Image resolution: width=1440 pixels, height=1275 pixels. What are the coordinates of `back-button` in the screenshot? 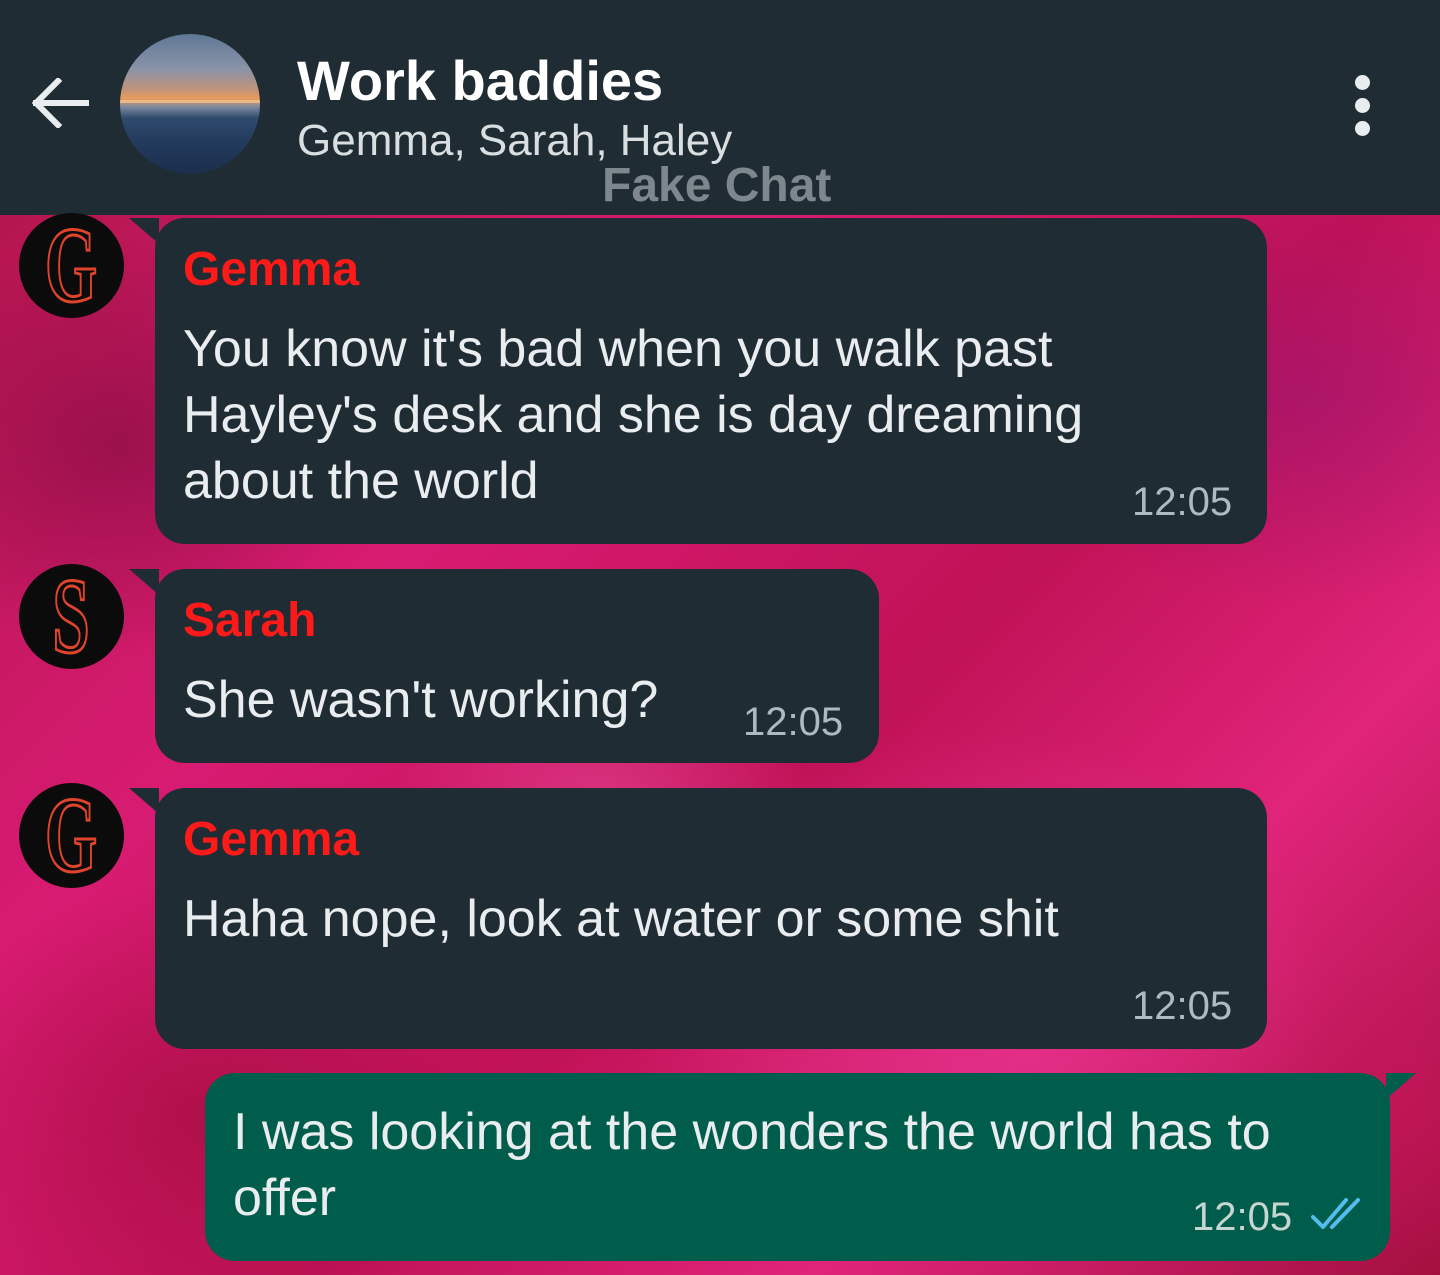 It's located at (61, 103).